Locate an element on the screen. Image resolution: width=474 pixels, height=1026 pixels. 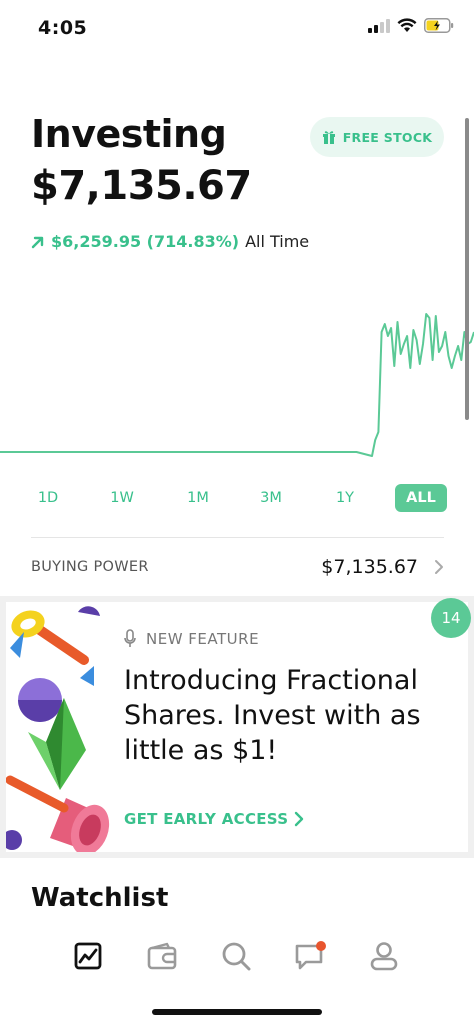
tab-search is located at coordinates (236, 956).